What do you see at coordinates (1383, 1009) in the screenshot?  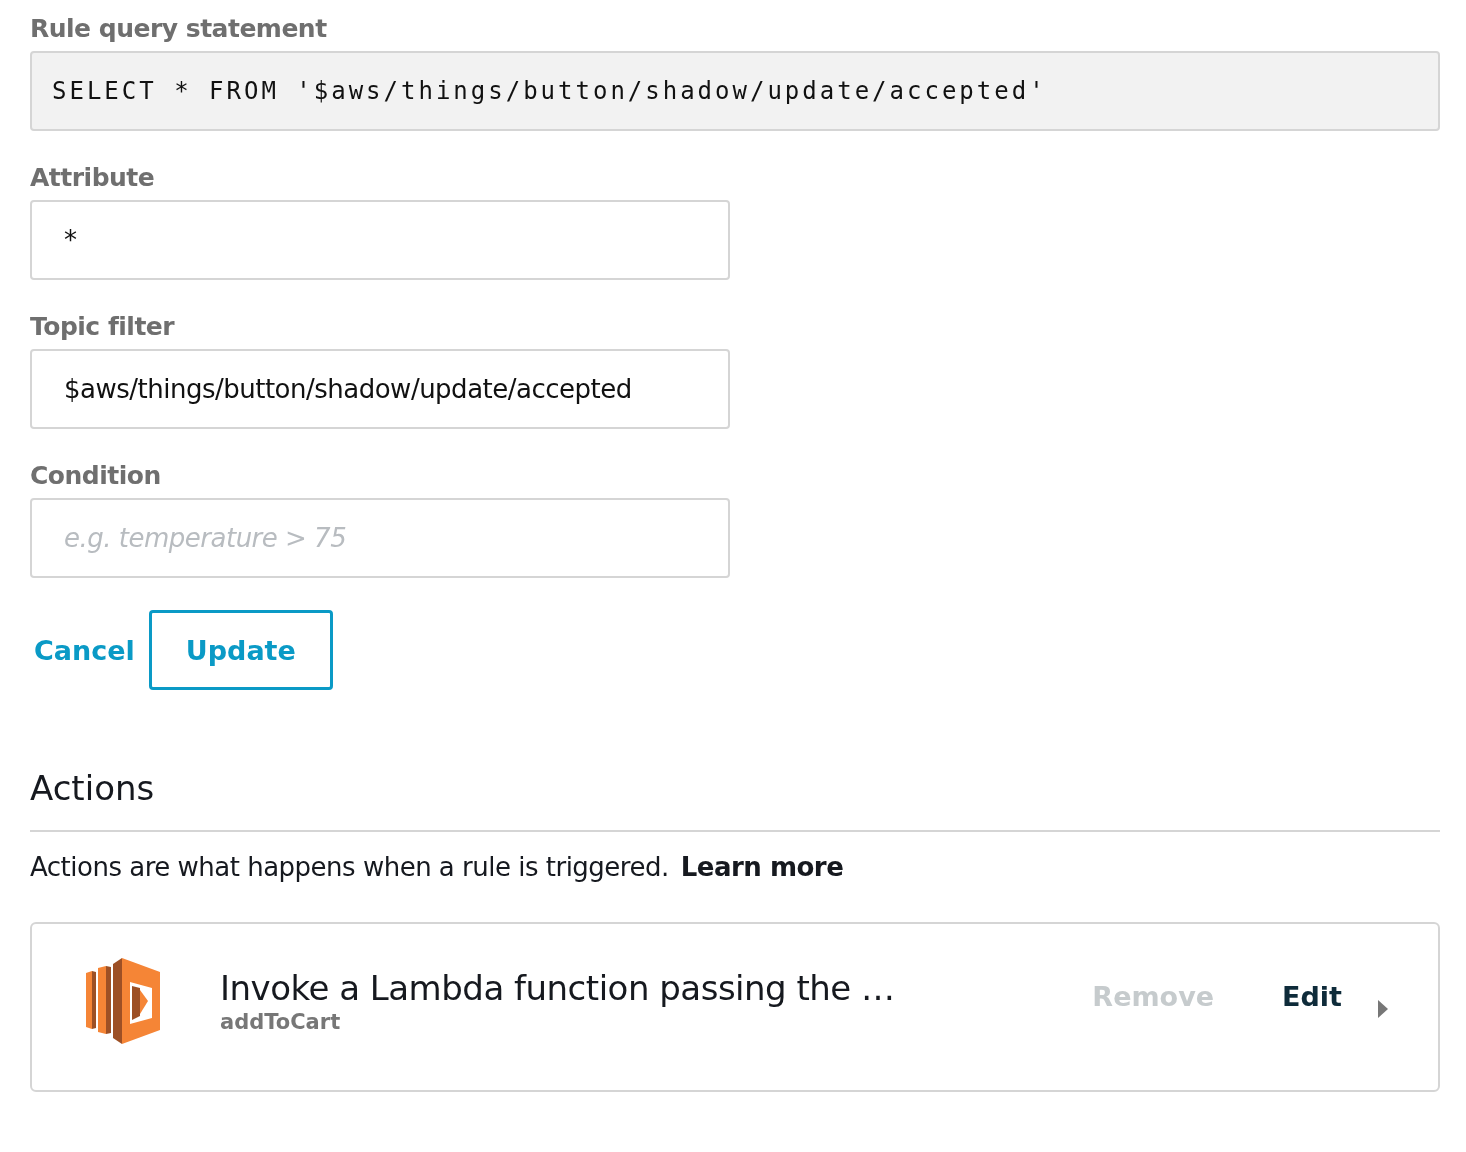 I see `caret-icon` at bounding box center [1383, 1009].